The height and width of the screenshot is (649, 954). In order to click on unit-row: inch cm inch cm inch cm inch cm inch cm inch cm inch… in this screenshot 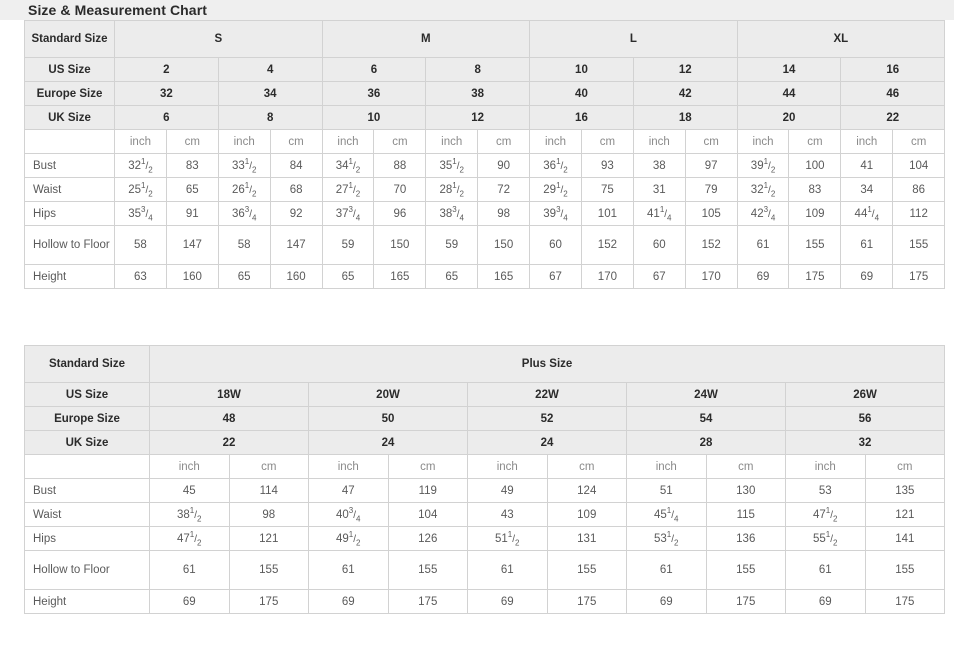, I will do `click(485, 141)`.